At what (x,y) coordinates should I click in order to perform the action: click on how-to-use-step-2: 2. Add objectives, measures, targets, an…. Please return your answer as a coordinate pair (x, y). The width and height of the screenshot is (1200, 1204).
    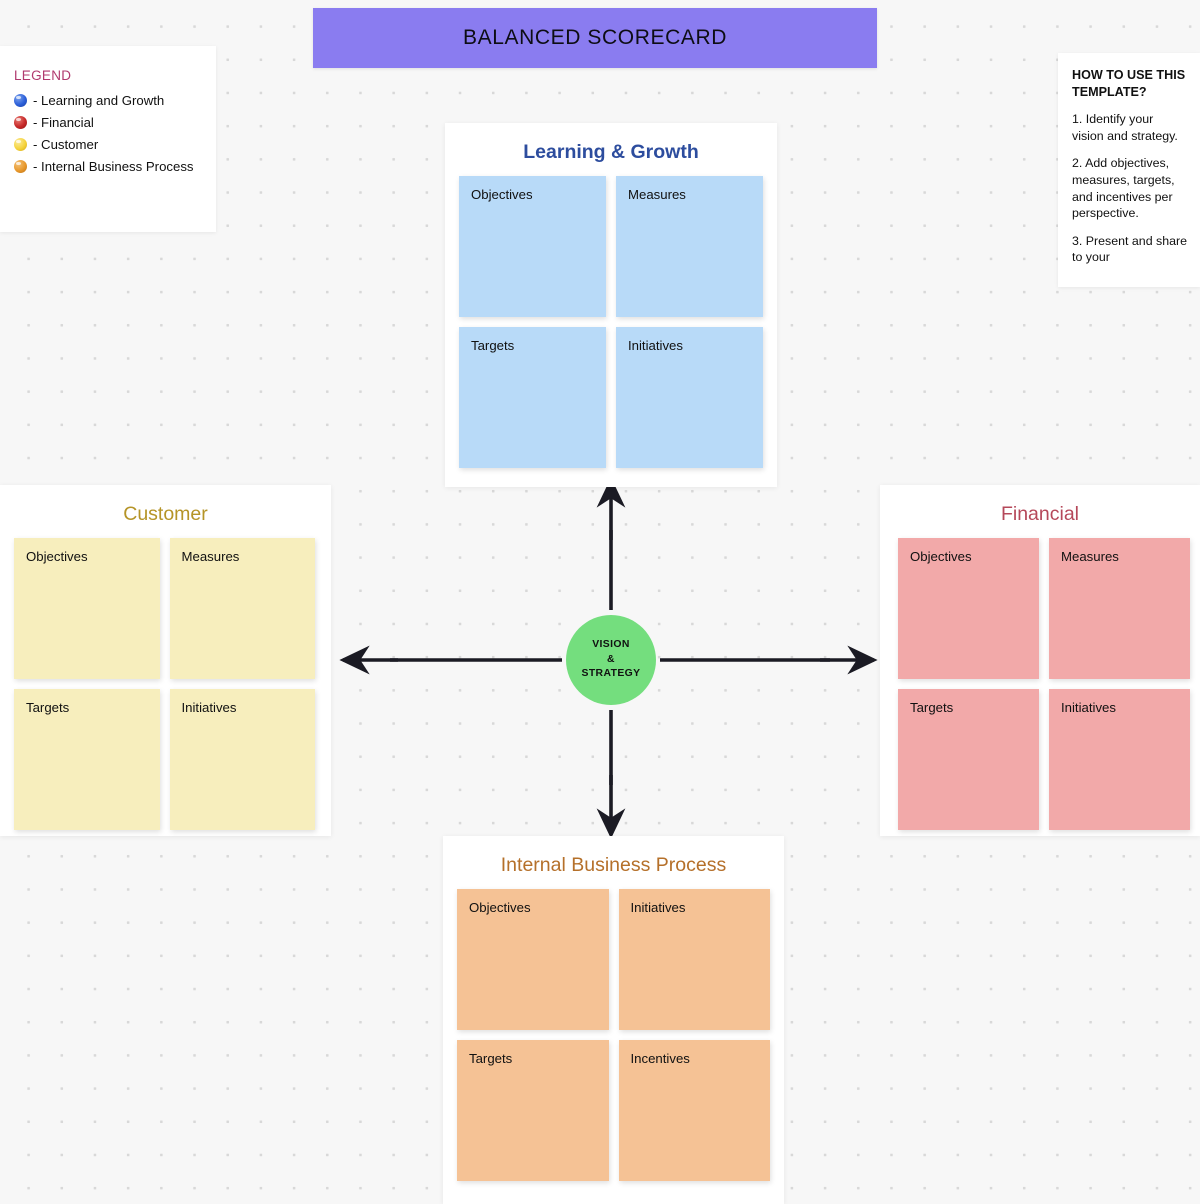
    Looking at the image, I should click on (1123, 188).